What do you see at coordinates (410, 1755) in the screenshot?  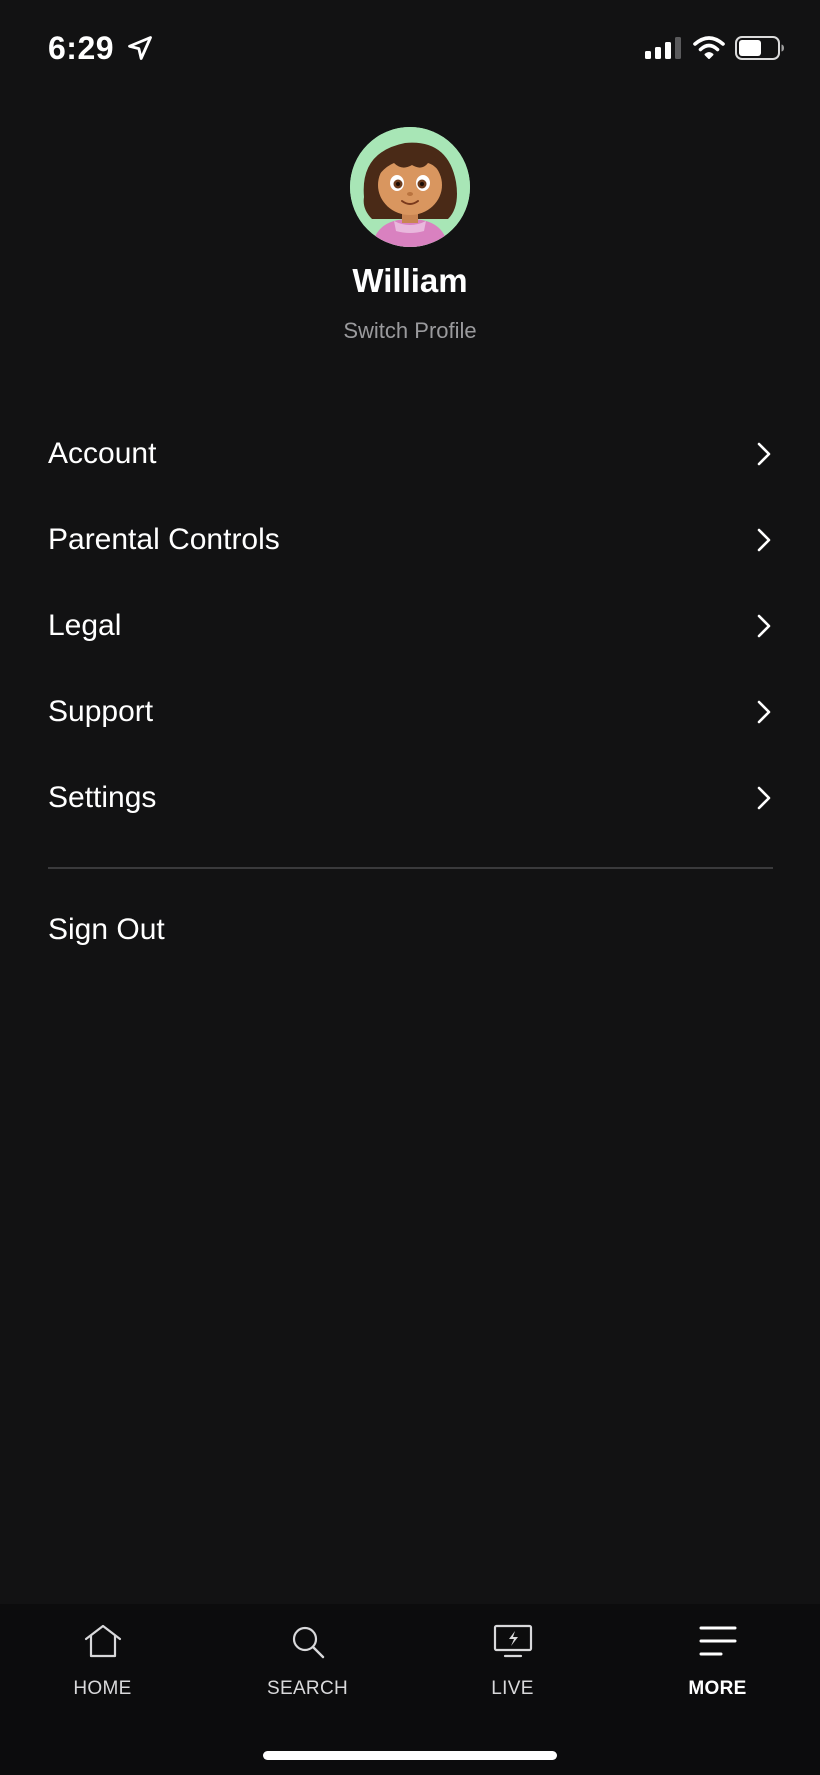 I see `home-indicator` at bounding box center [410, 1755].